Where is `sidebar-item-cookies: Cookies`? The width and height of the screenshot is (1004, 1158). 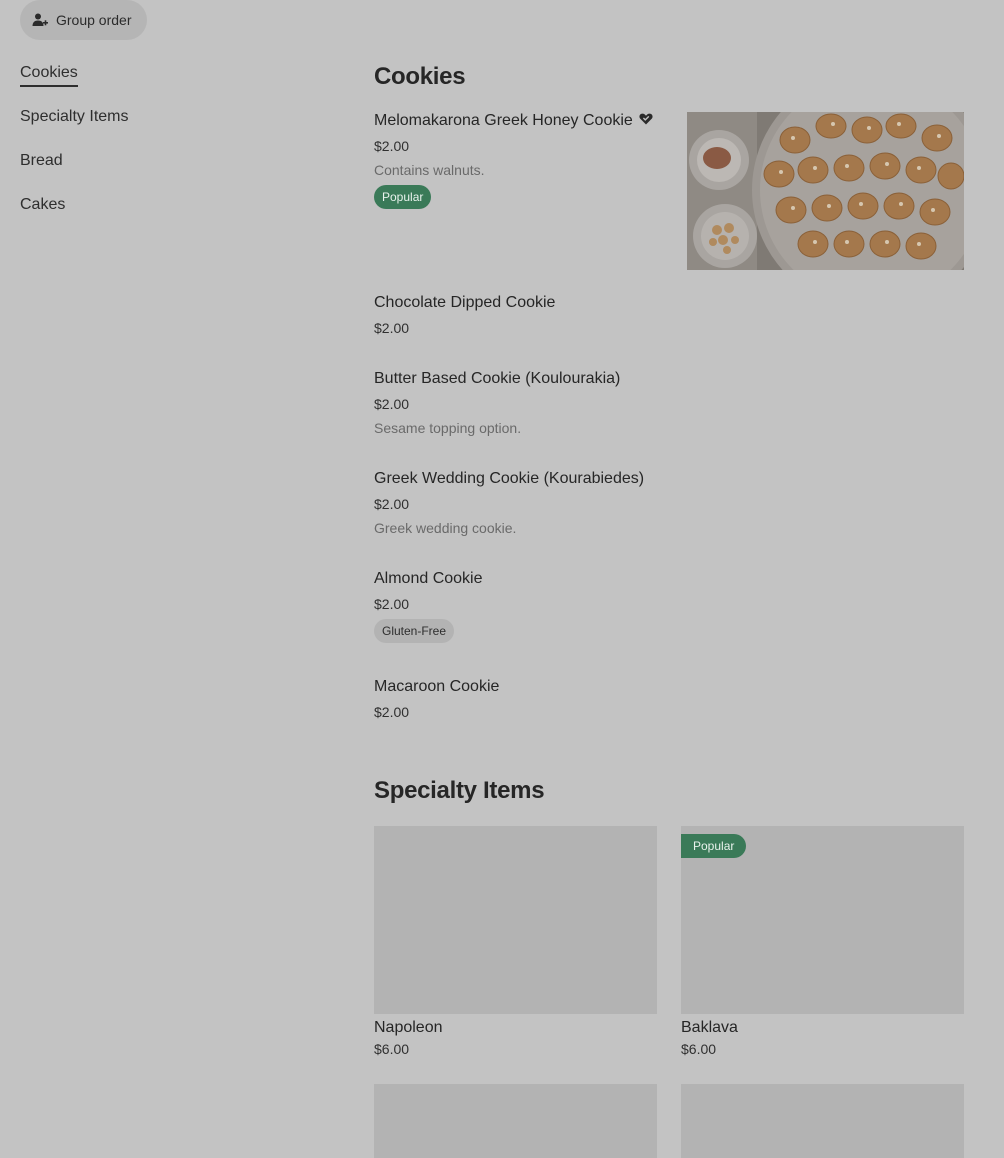
sidebar-item-cookies: Cookies is located at coordinates (170, 82).